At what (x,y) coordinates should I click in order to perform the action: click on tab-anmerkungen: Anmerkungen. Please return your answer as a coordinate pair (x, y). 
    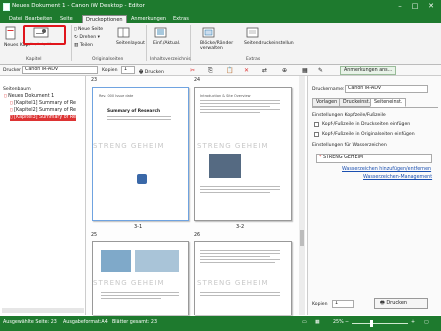
    Looking at the image, I should click on (148, 19).